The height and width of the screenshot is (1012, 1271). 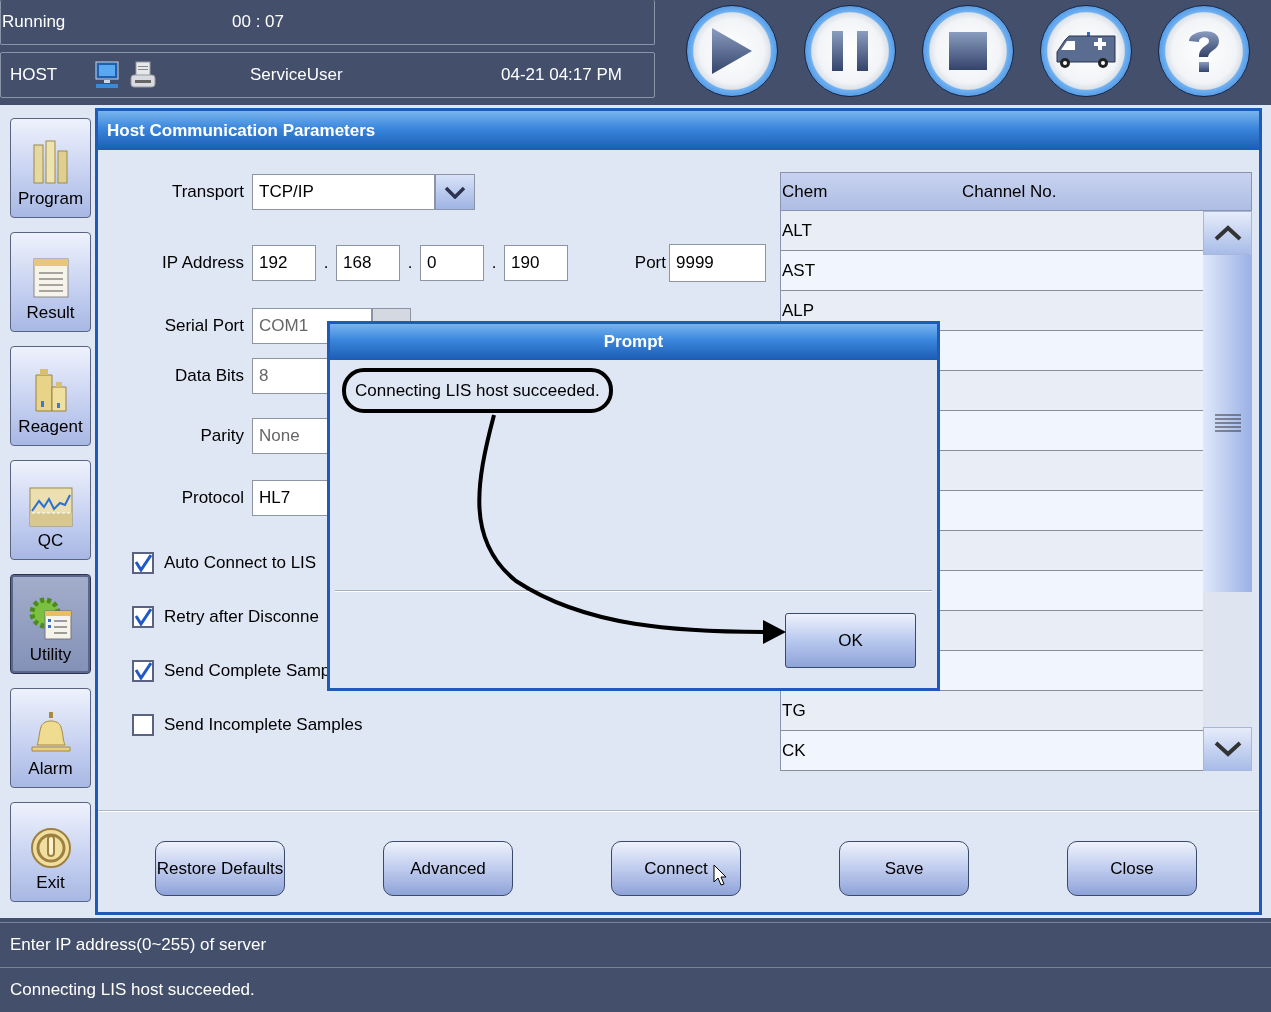 What do you see at coordinates (284, 263) in the screenshot?
I see `ip-octet-field: 192` at bounding box center [284, 263].